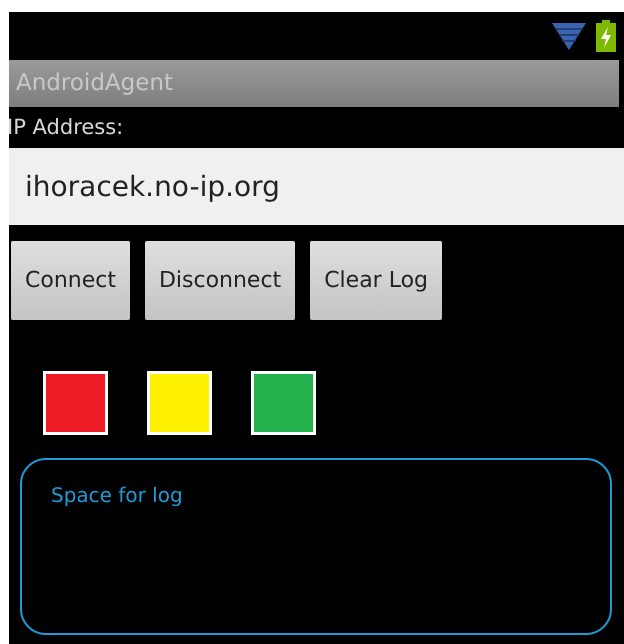  I want to click on field-label: IP Address:, so click(66, 127).